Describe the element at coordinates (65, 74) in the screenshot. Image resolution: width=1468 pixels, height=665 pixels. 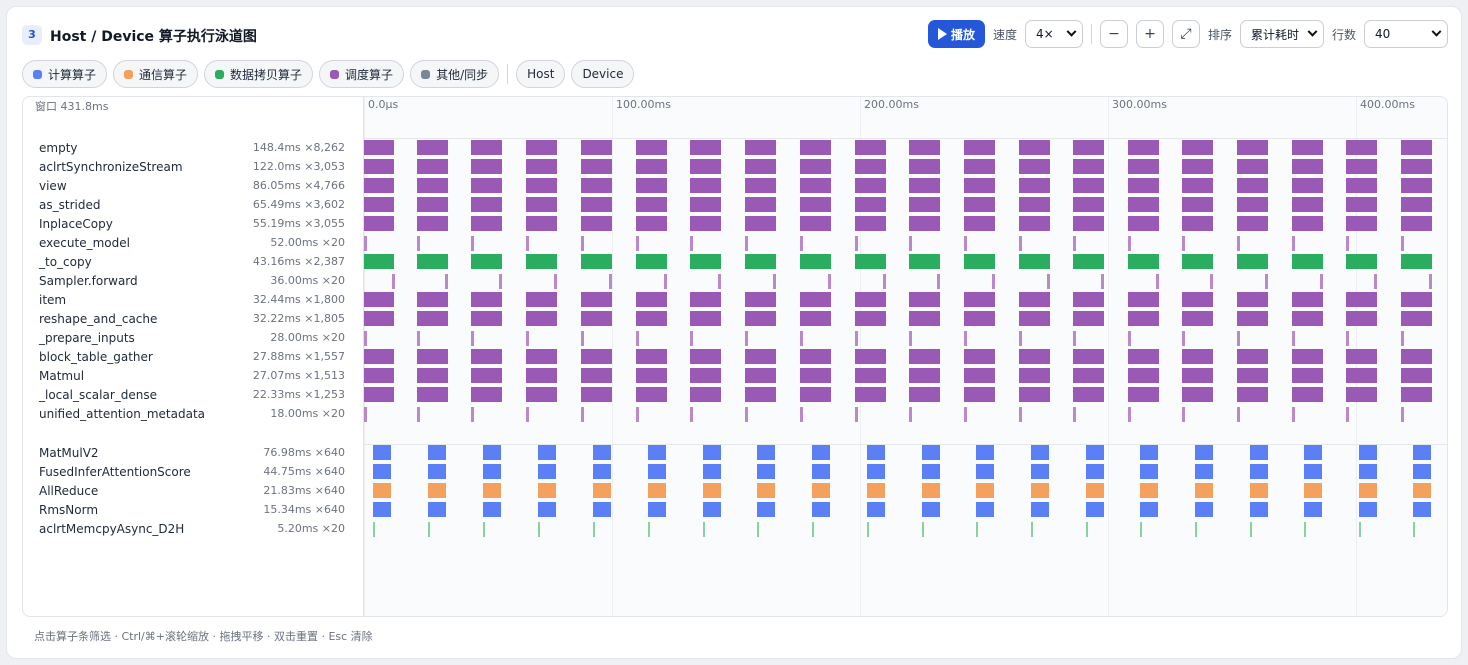
I see `filter-compute: 计算算子` at that location.